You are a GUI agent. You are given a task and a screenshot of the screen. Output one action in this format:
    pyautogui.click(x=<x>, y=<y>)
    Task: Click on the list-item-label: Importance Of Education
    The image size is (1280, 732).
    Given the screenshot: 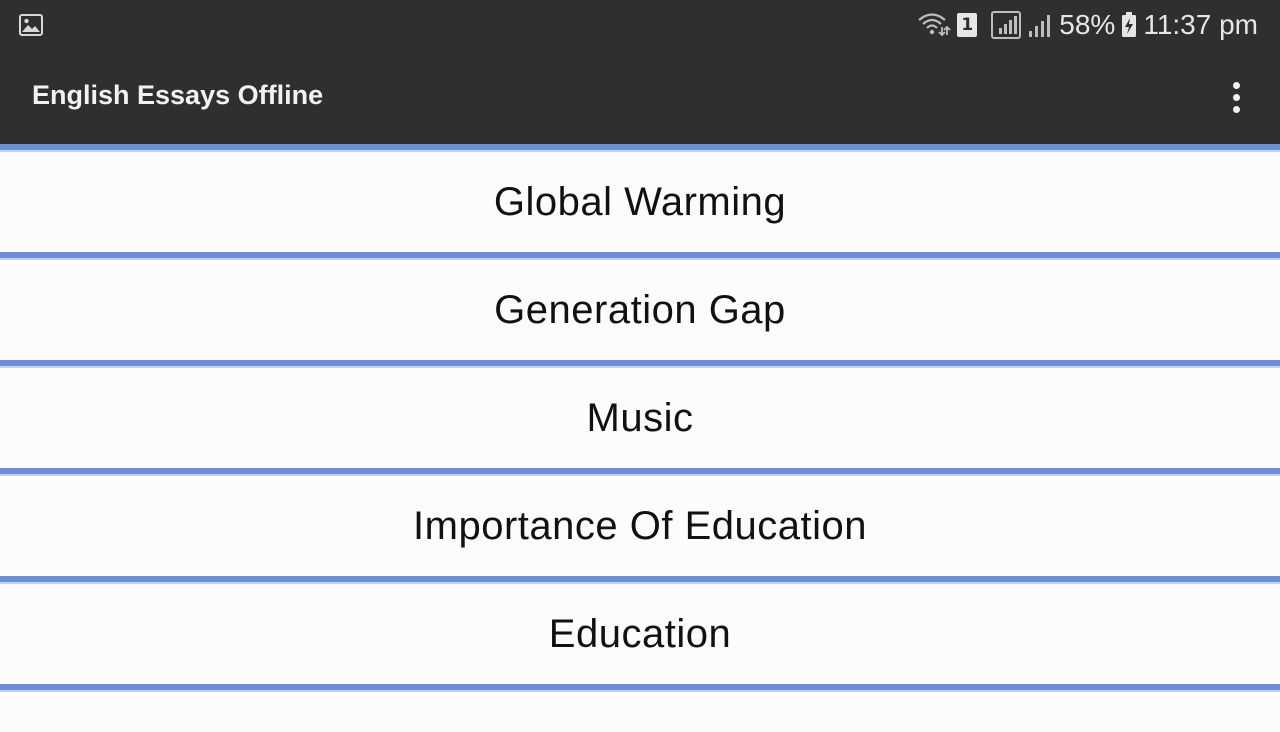 What is the action you would take?
    pyautogui.click(x=640, y=525)
    